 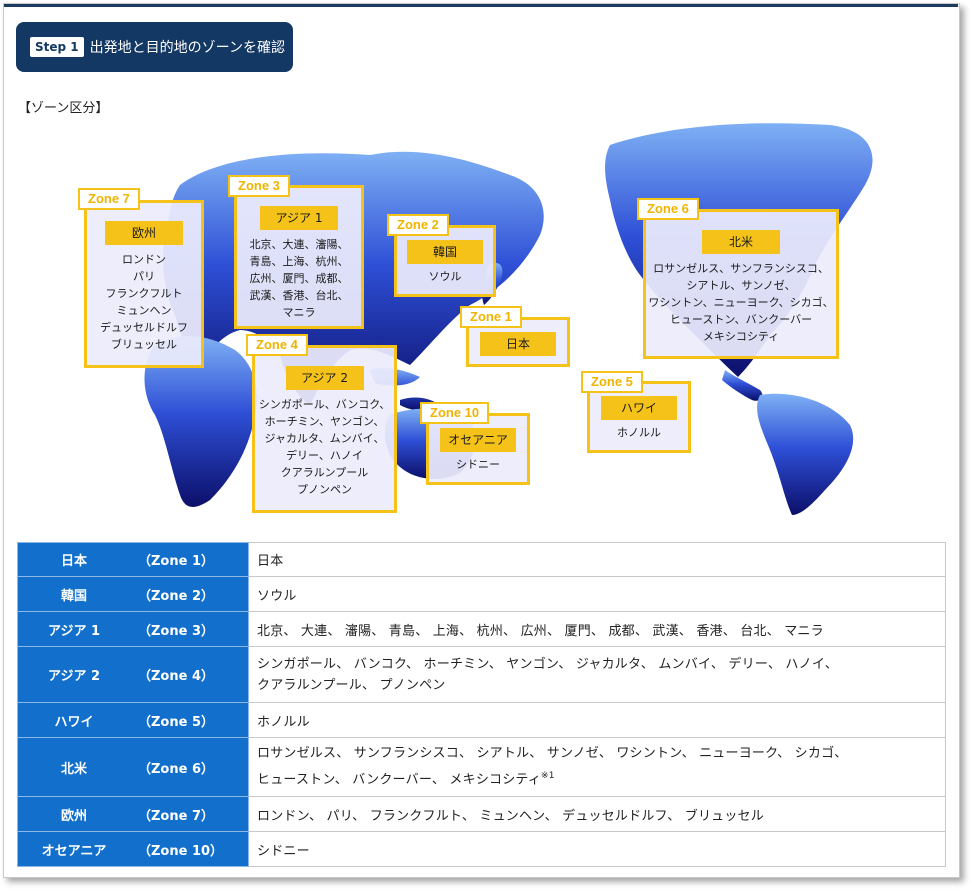 I want to click on zone-7-tag: Zone 7, so click(x=109, y=199).